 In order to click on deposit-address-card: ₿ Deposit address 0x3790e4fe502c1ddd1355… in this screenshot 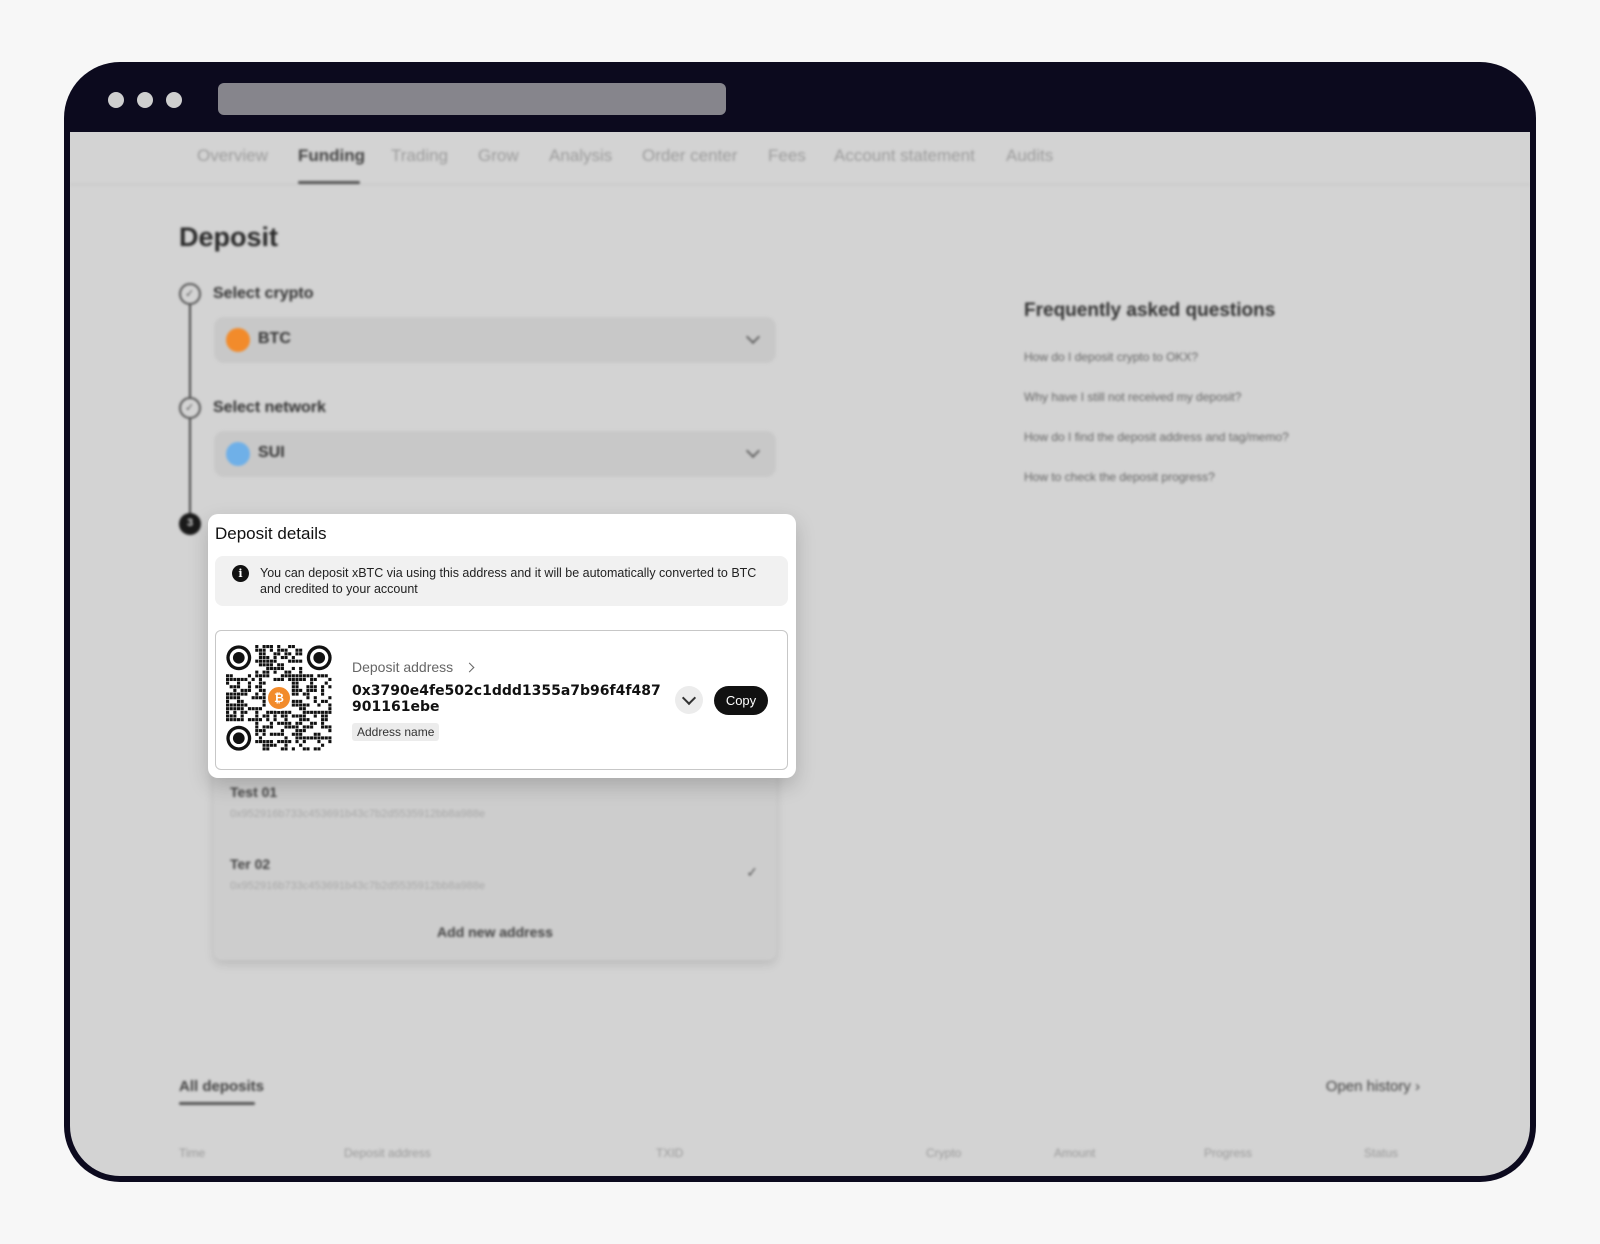, I will do `click(501, 700)`.